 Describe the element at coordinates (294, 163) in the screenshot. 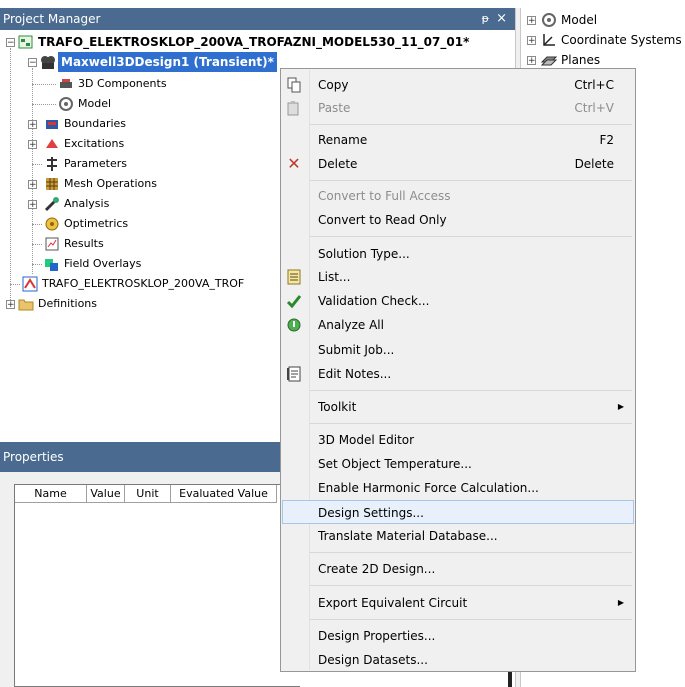

I see `delete-icon: ✕` at that location.